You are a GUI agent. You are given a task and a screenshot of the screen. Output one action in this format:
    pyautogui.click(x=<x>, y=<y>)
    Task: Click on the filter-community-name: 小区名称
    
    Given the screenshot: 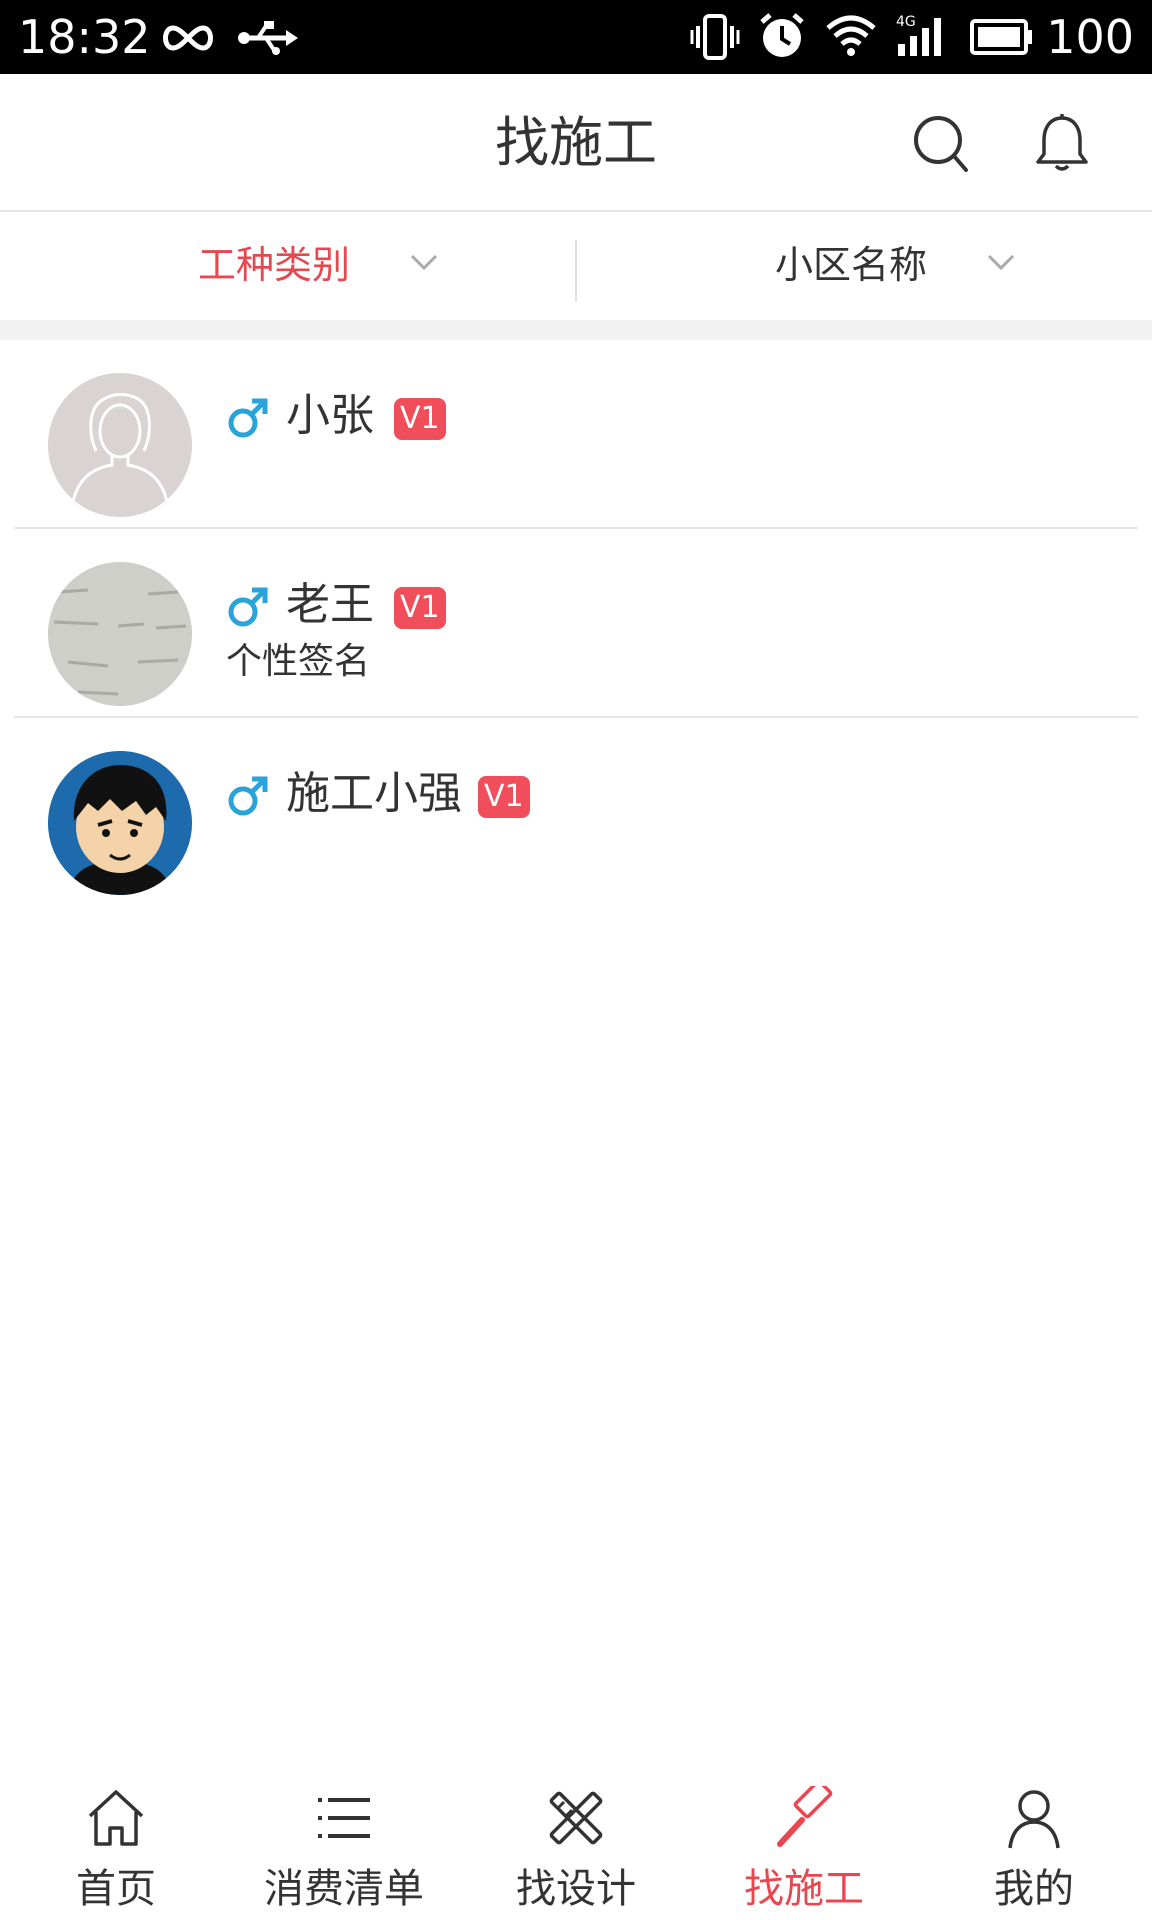 What is the action you would take?
    pyautogui.click(x=864, y=266)
    